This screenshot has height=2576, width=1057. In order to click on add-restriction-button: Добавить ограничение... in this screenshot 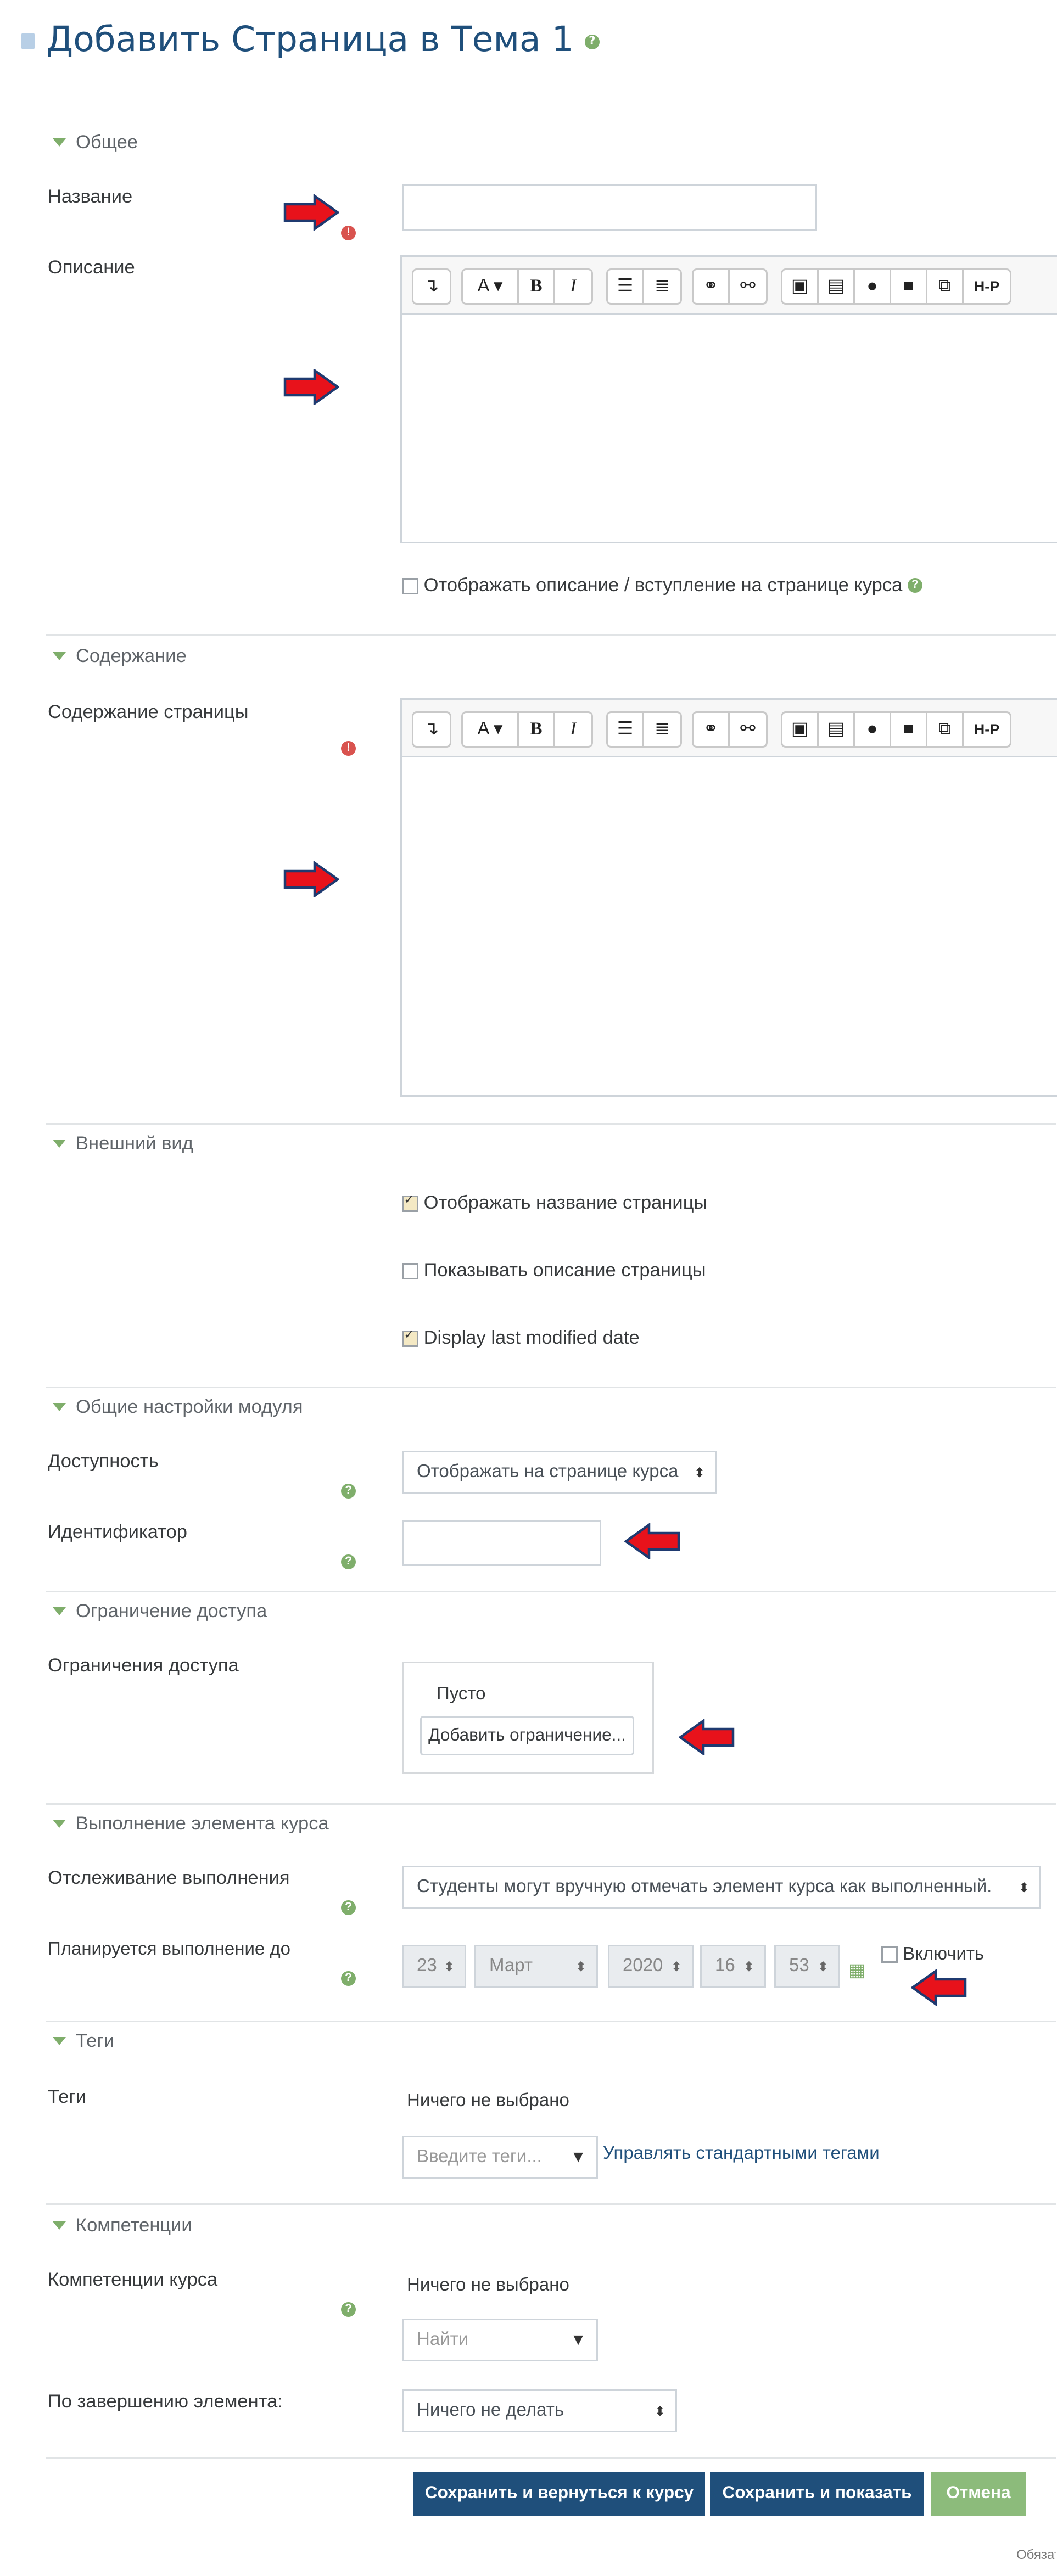, I will do `click(527, 1736)`.